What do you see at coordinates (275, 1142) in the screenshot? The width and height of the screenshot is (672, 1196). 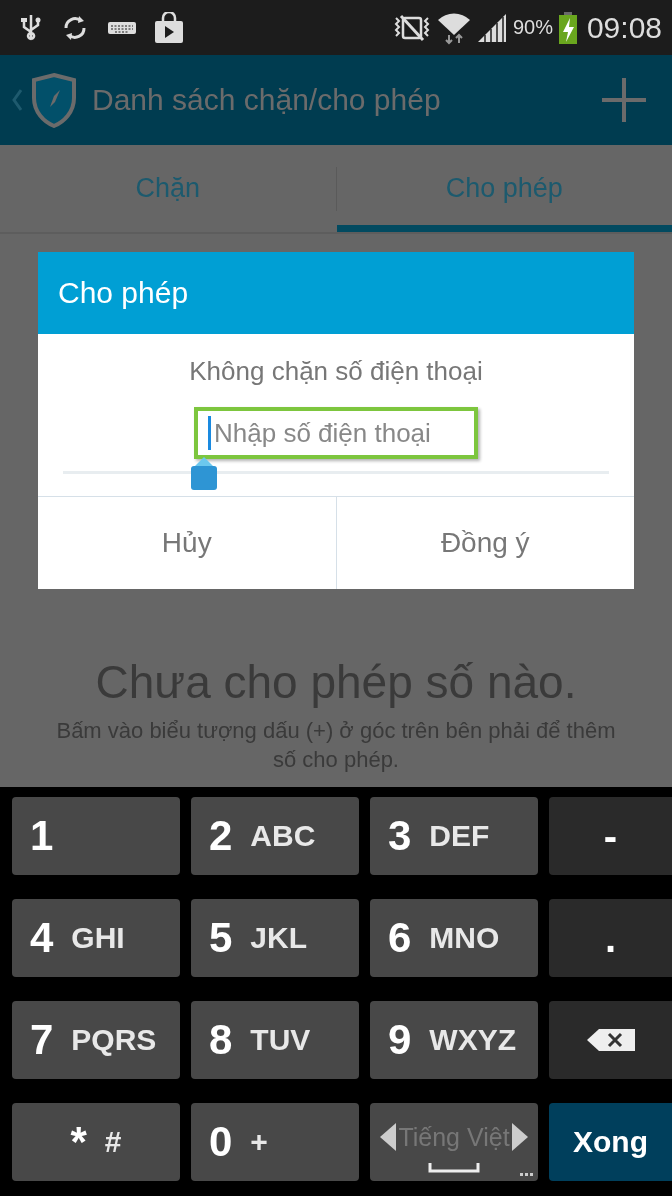 I see `keypad-key: 0 +` at bounding box center [275, 1142].